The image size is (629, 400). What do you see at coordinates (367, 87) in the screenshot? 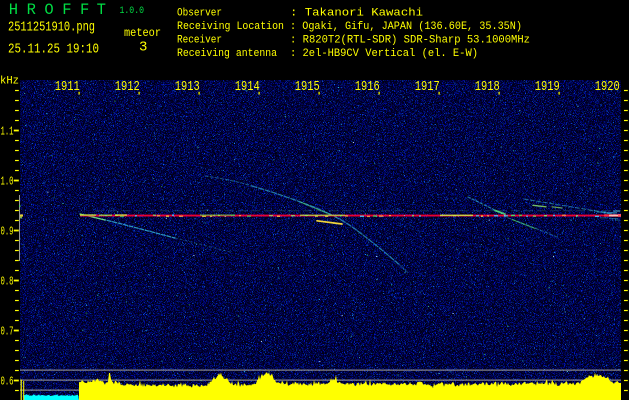
I see `svg-text: 1916` at bounding box center [367, 87].